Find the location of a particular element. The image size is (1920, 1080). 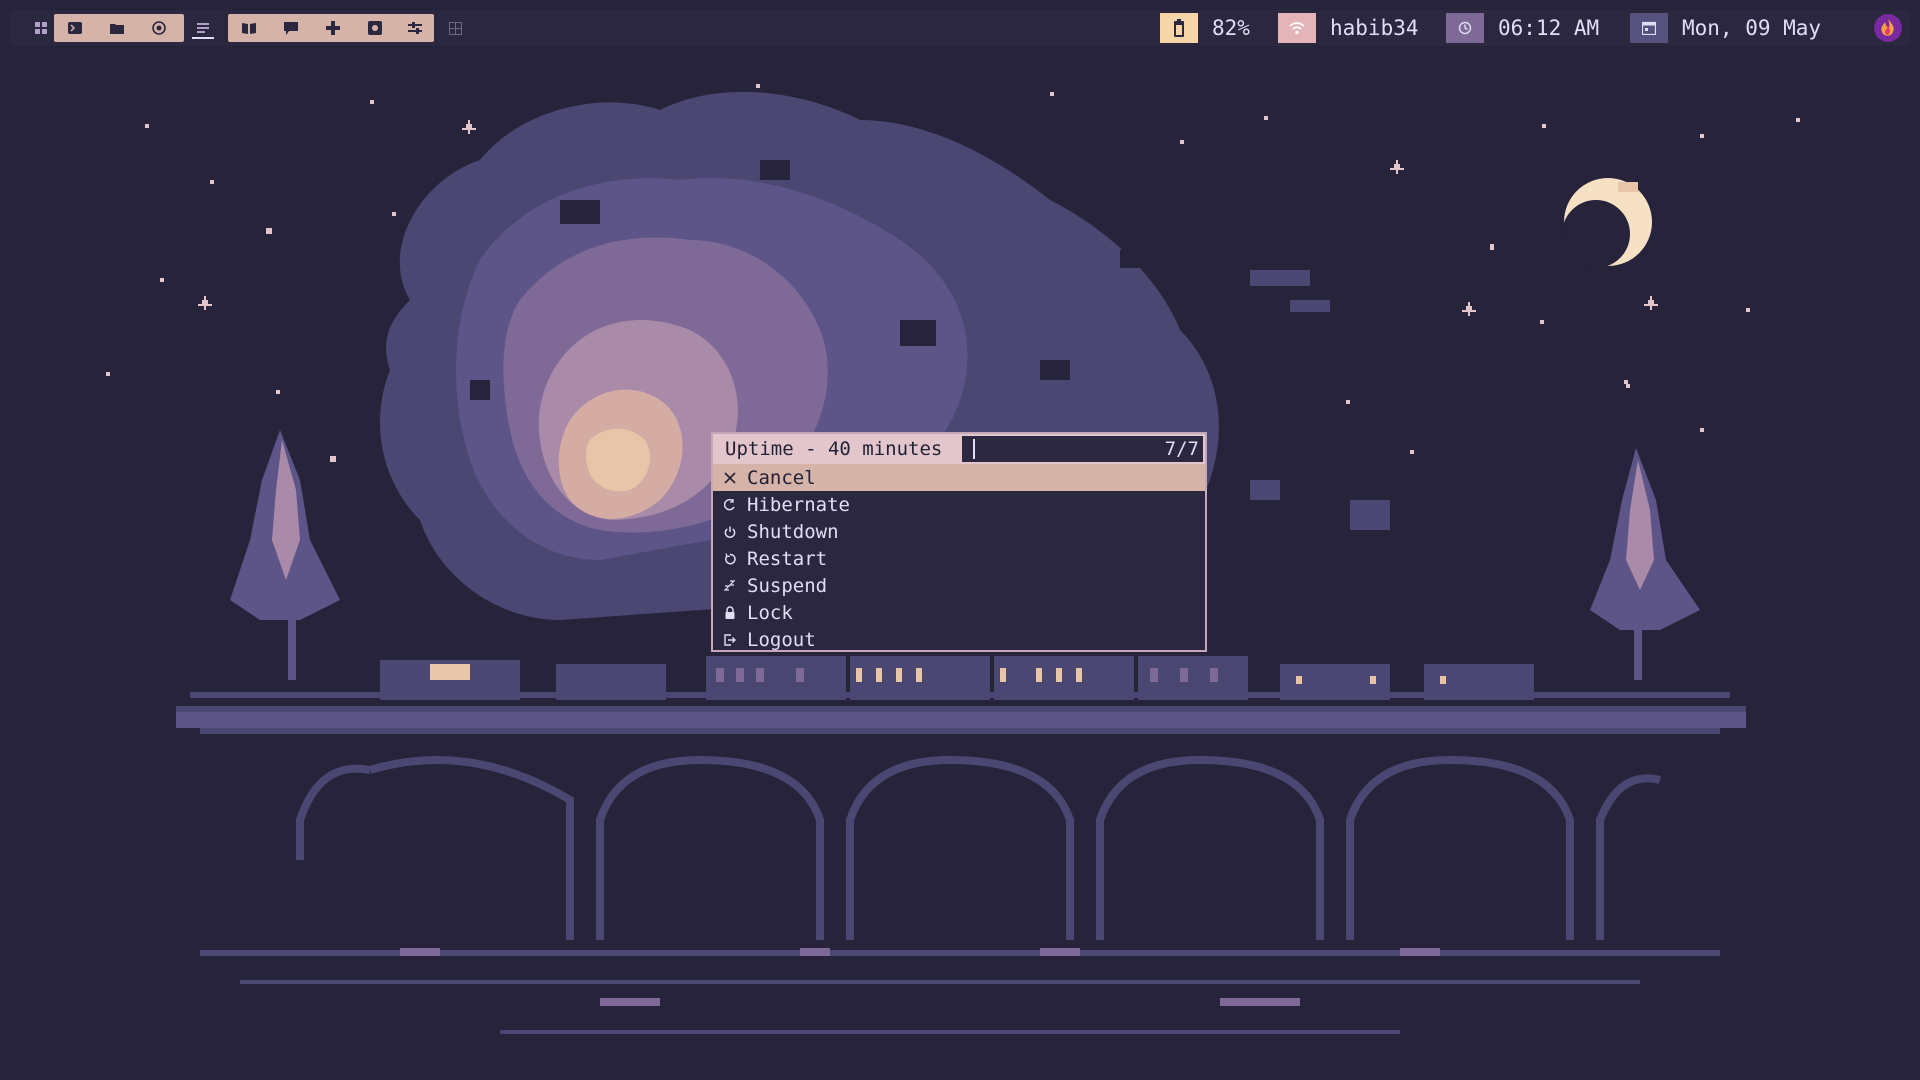

result-counter: 7/7 is located at coordinates (1181, 449).